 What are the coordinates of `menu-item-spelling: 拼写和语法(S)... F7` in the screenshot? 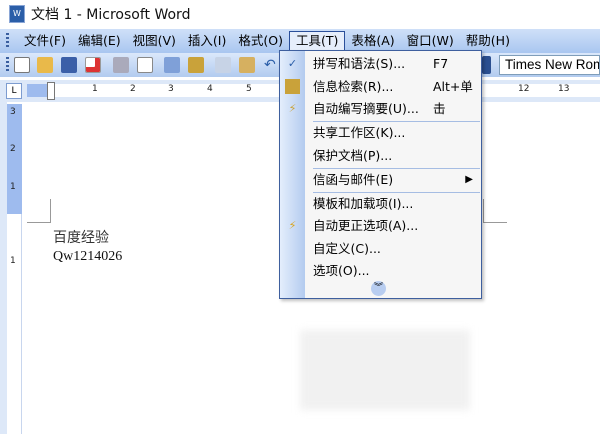 It's located at (393, 64).